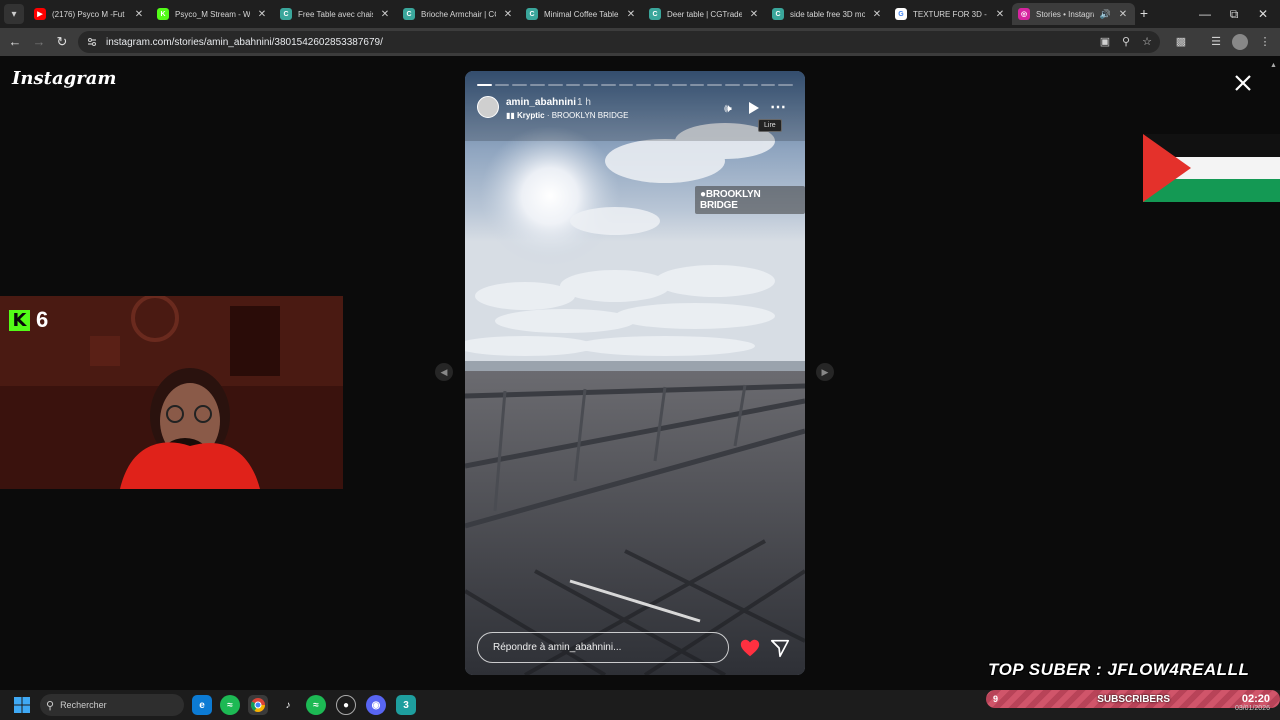 The image size is (1280, 720). Describe the element at coordinates (1243, 83) in the screenshot. I see `close-icon` at that location.